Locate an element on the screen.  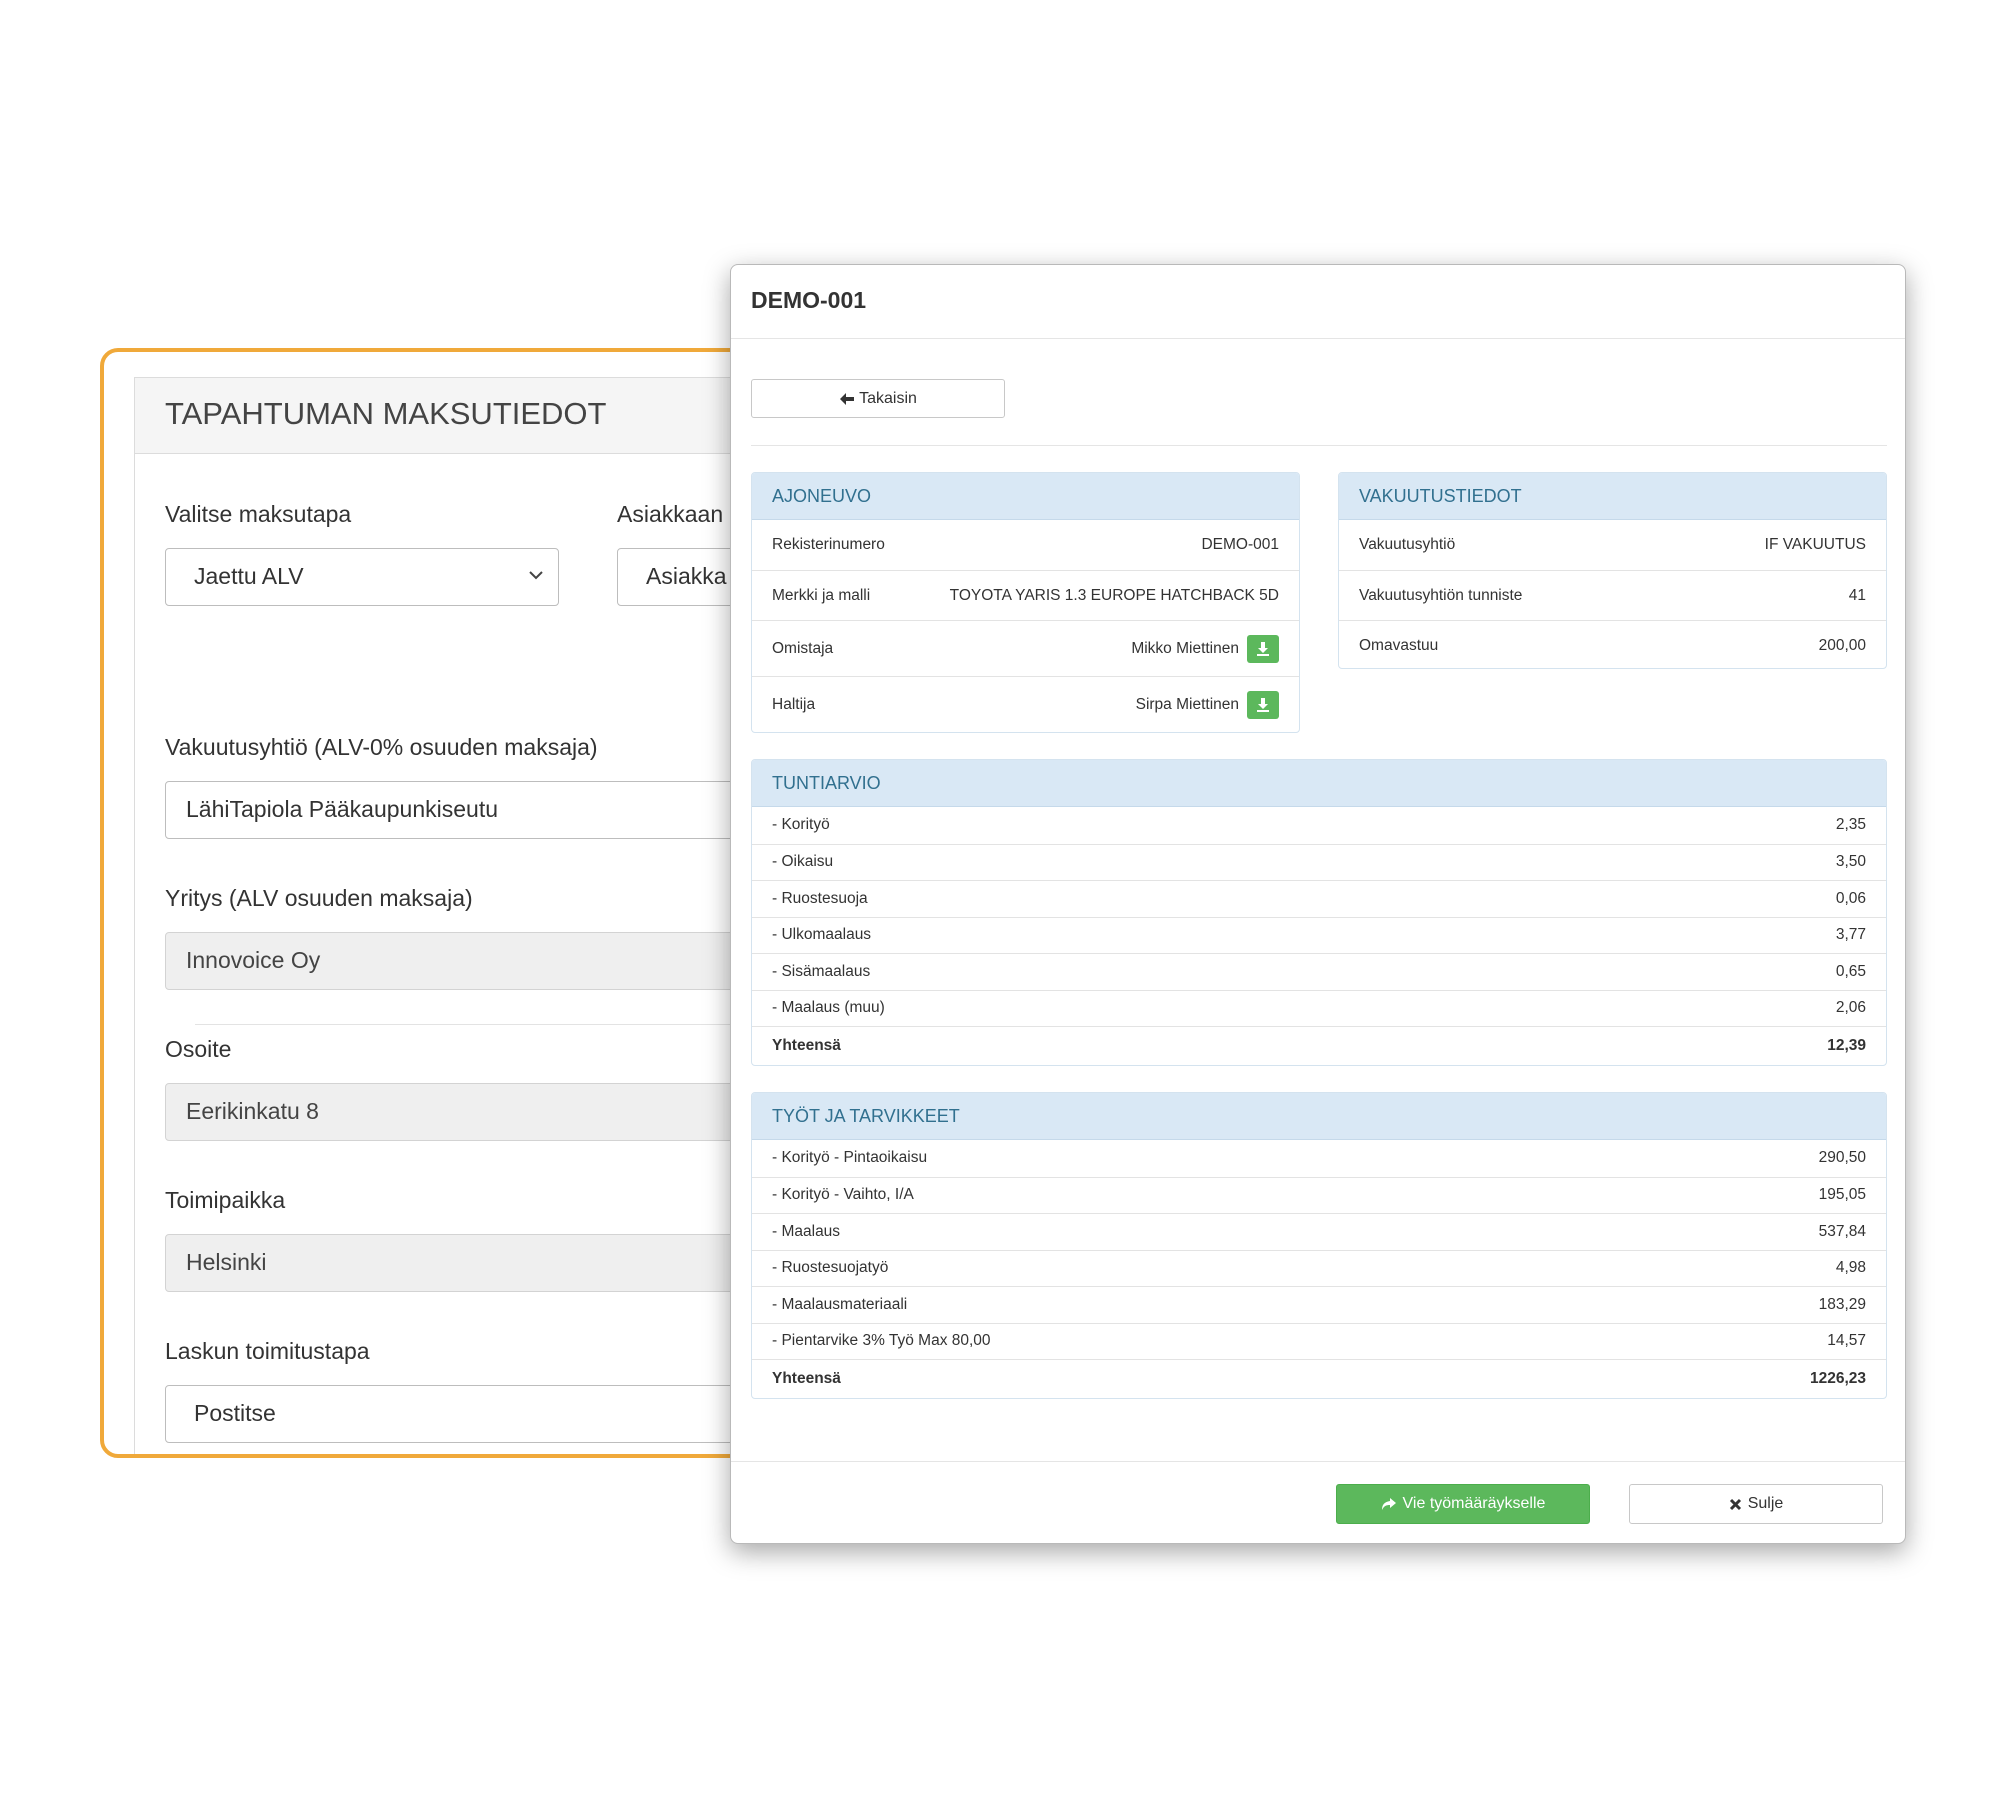
vehicle-row-value: DEMO-001 is located at coordinates (1240, 544).